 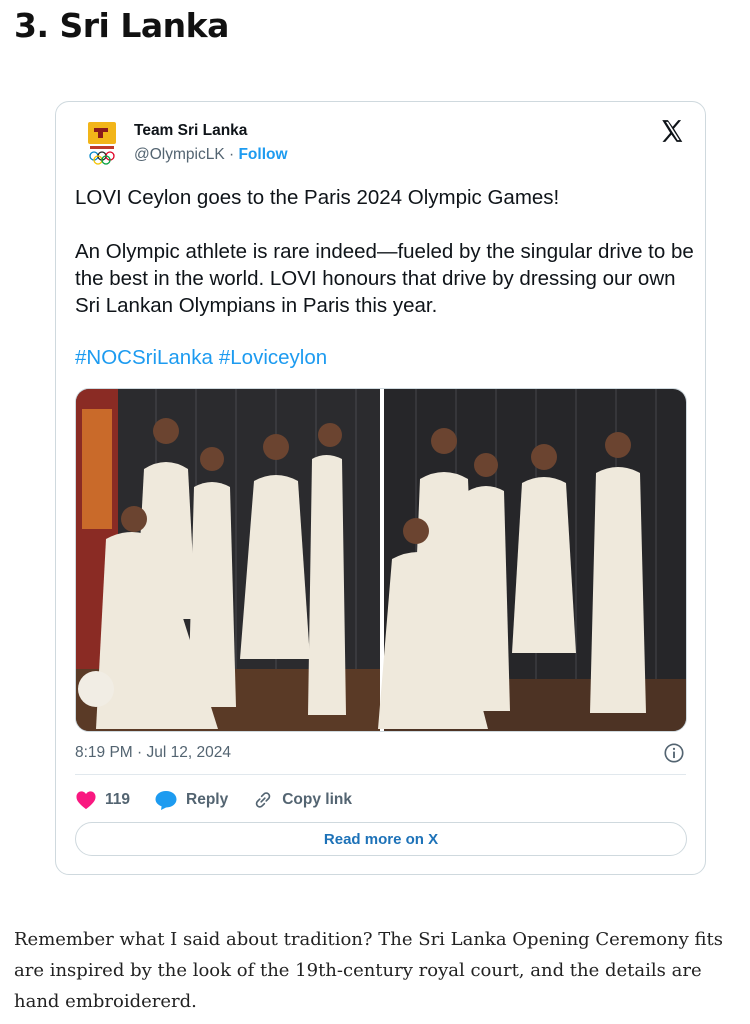 I want to click on read-more-on-x-button: Read more on X, so click(x=381, y=839).